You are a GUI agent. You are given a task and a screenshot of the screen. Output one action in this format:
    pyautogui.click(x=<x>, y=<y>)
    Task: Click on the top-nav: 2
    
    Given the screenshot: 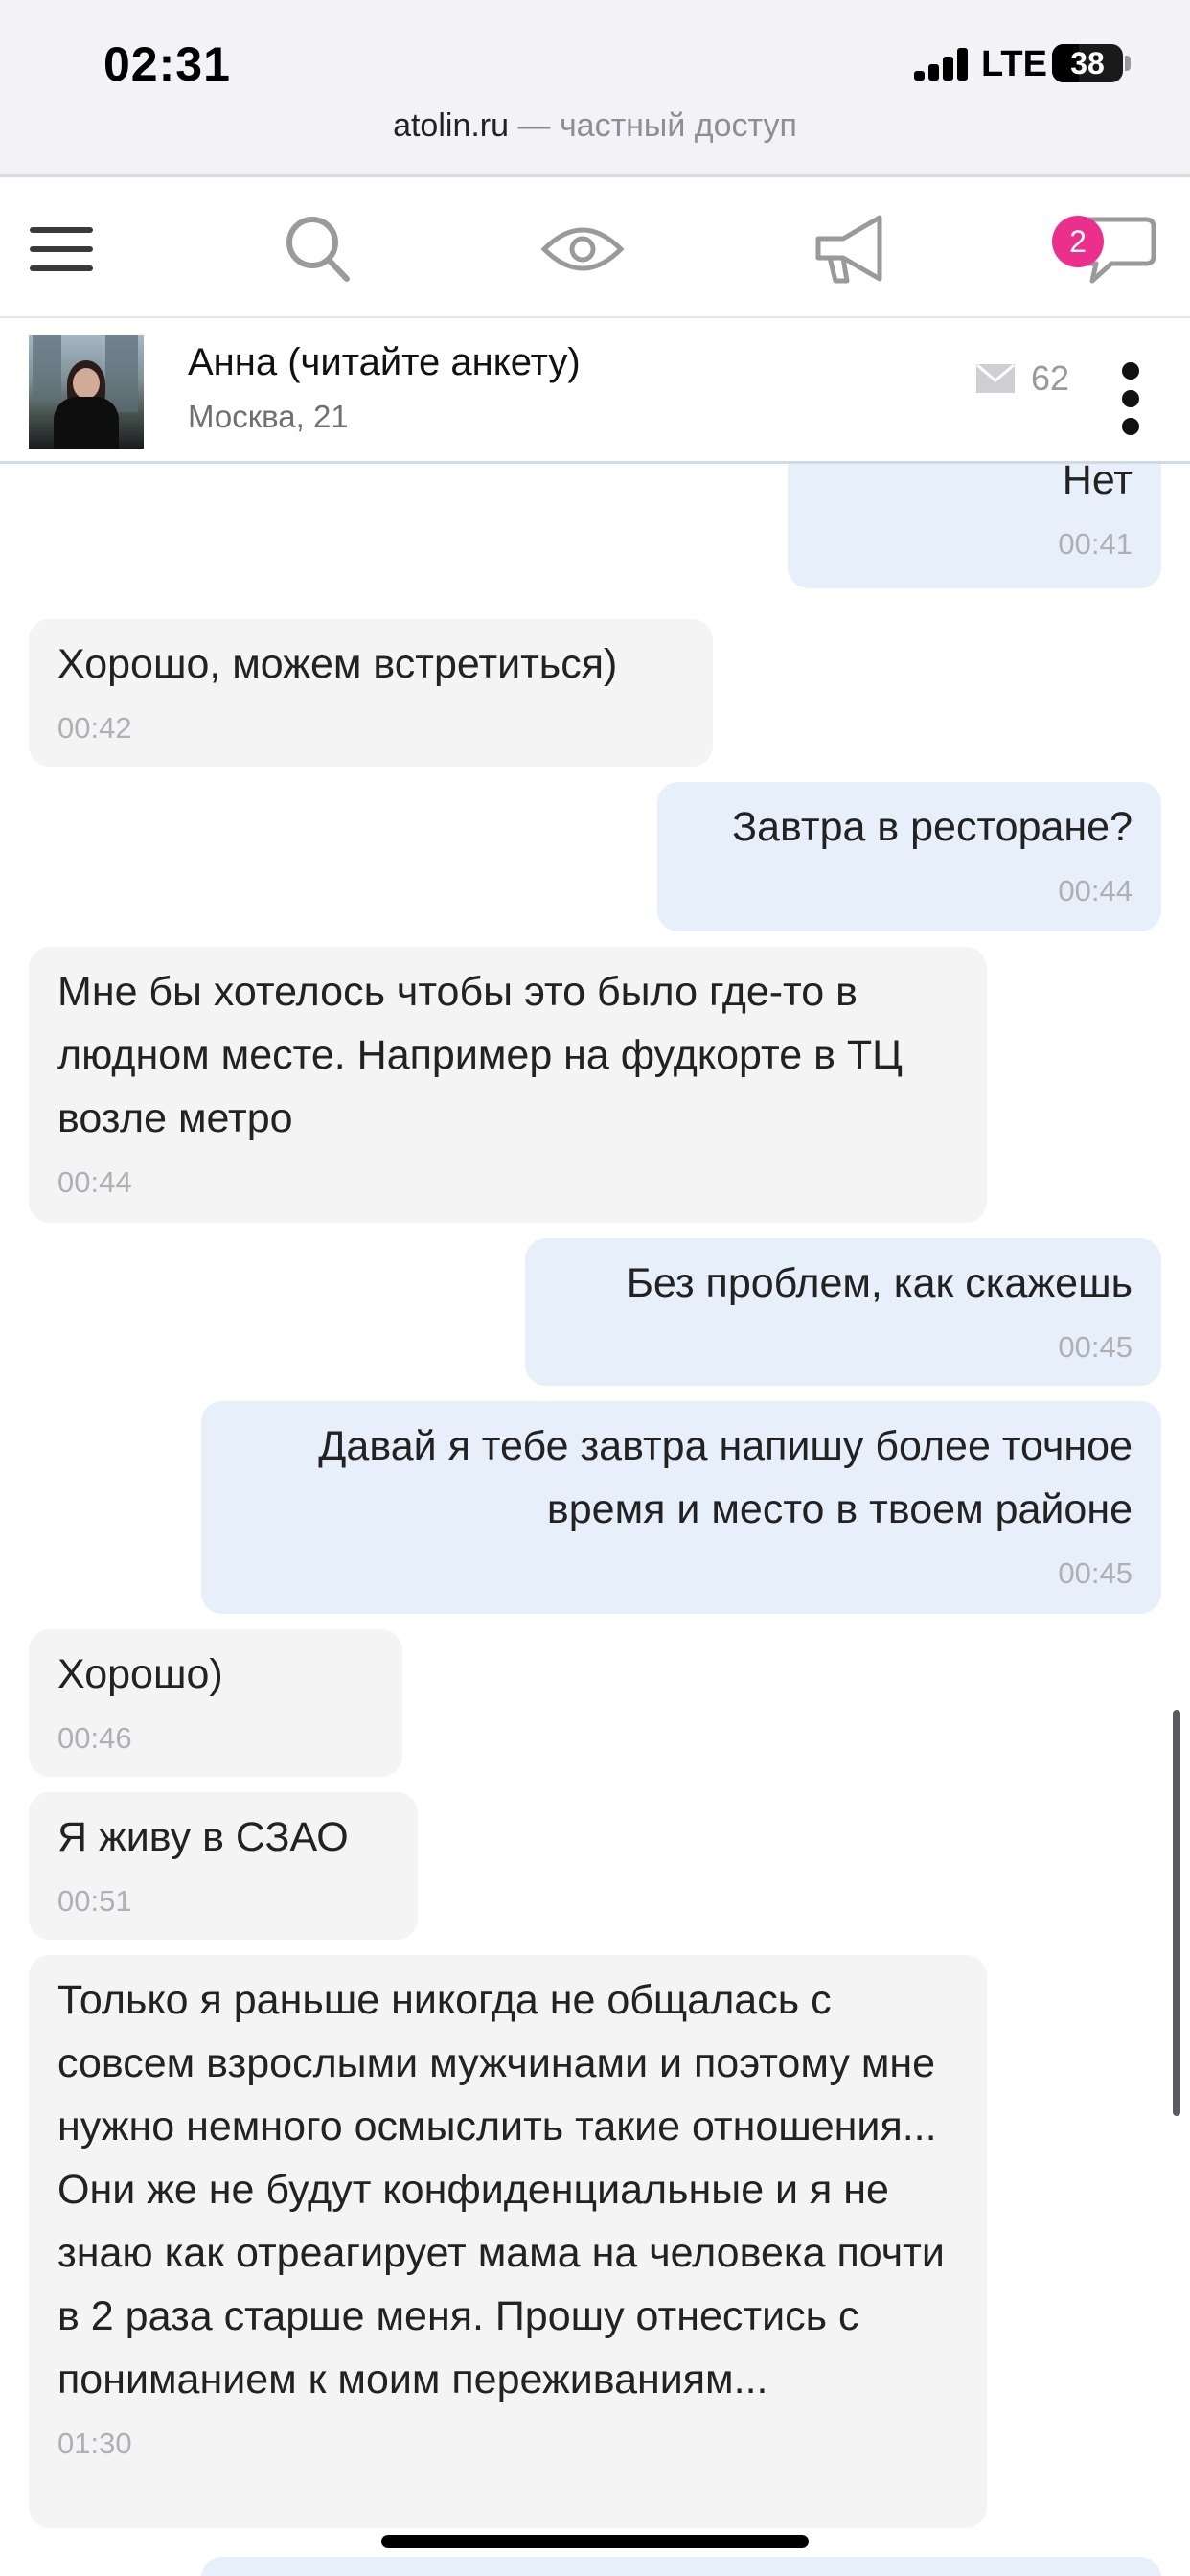 What is the action you would take?
    pyautogui.click(x=595, y=246)
    